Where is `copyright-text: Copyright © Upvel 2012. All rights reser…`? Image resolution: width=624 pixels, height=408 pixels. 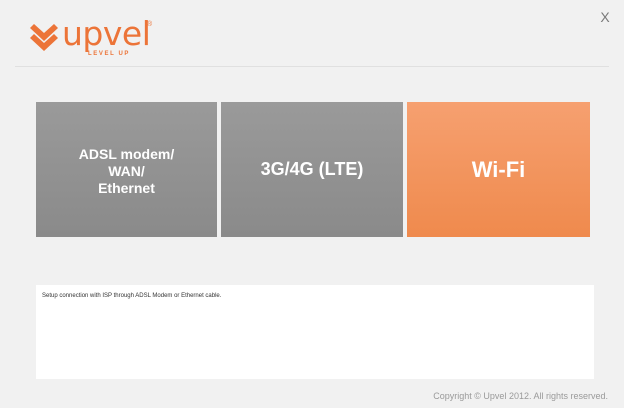 copyright-text: Copyright © Upvel 2012. All rights reser… is located at coordinates (520, 396).